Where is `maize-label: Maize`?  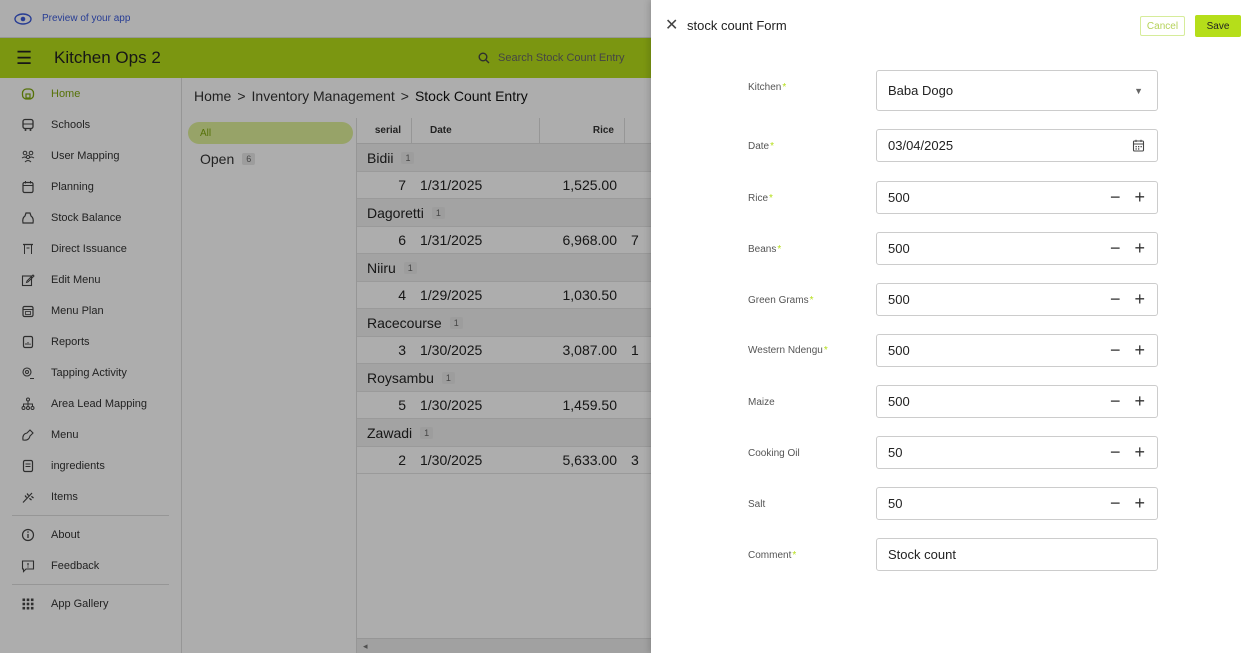
maize-label: Maize is located at coordinates (761, 402).